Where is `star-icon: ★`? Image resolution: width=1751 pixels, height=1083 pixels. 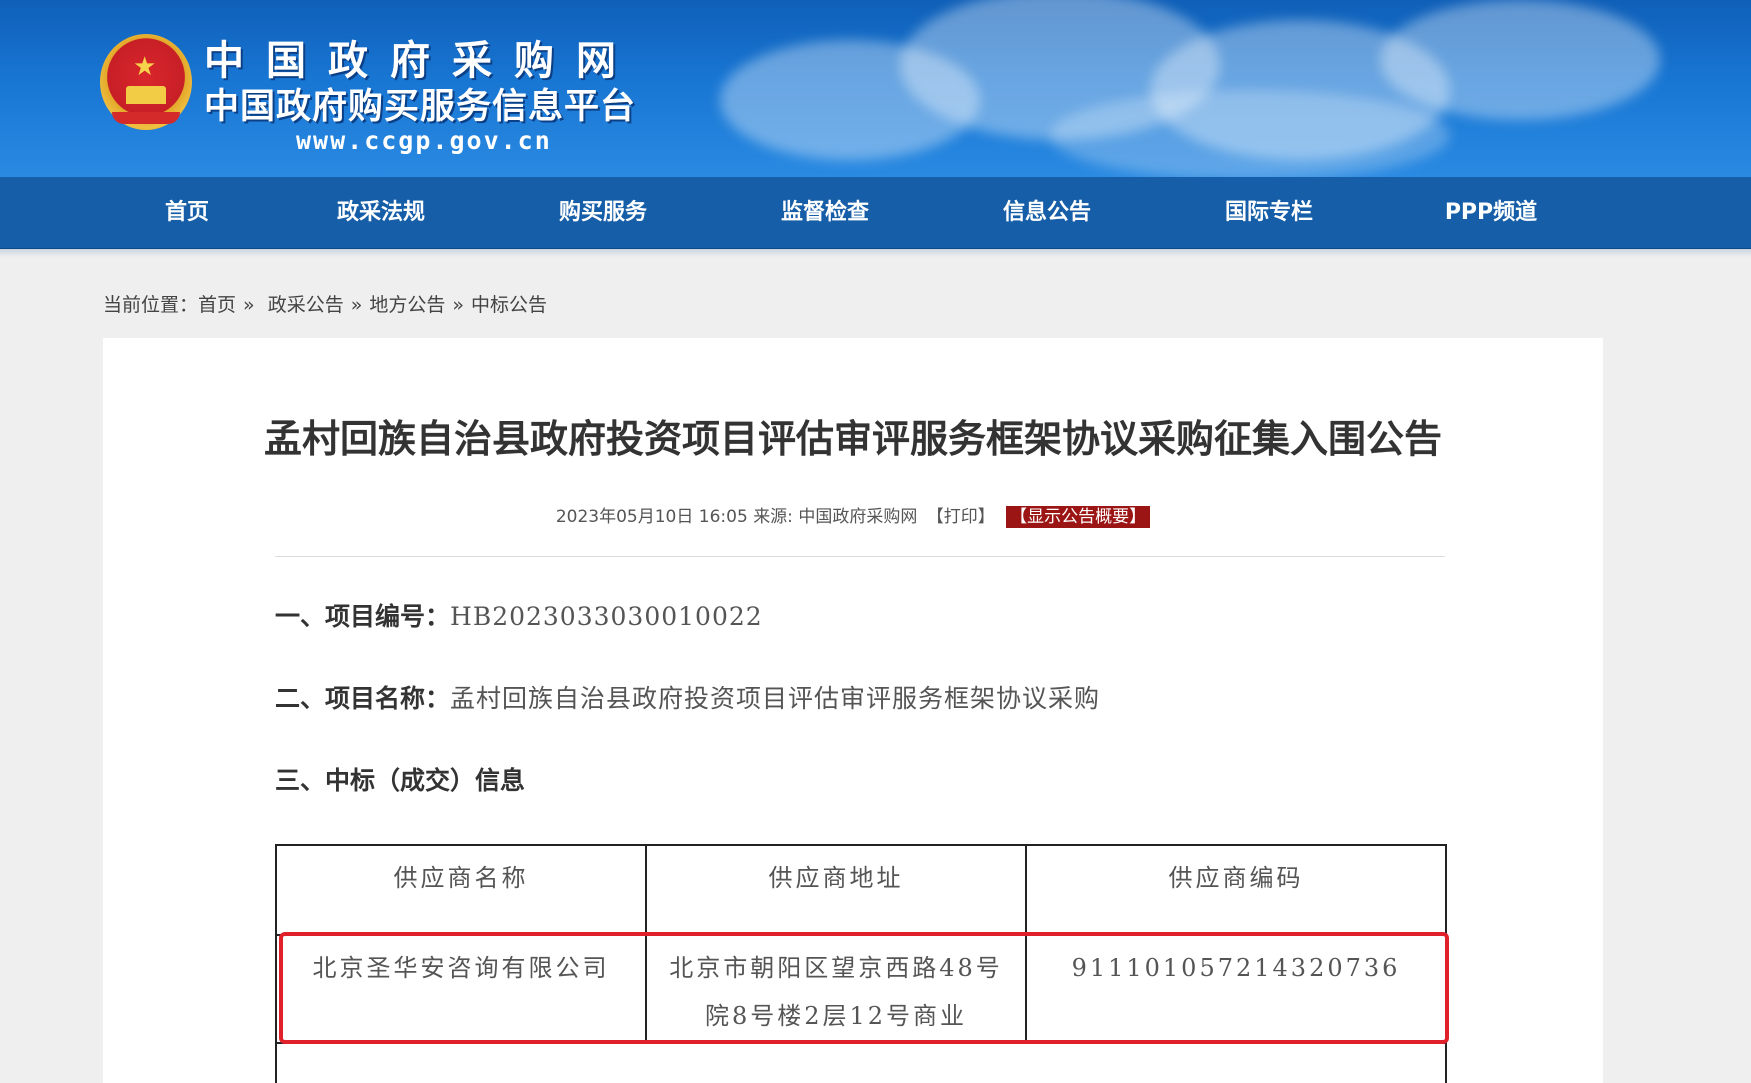 star-icon: ★ is located at coordinates (145, 67).